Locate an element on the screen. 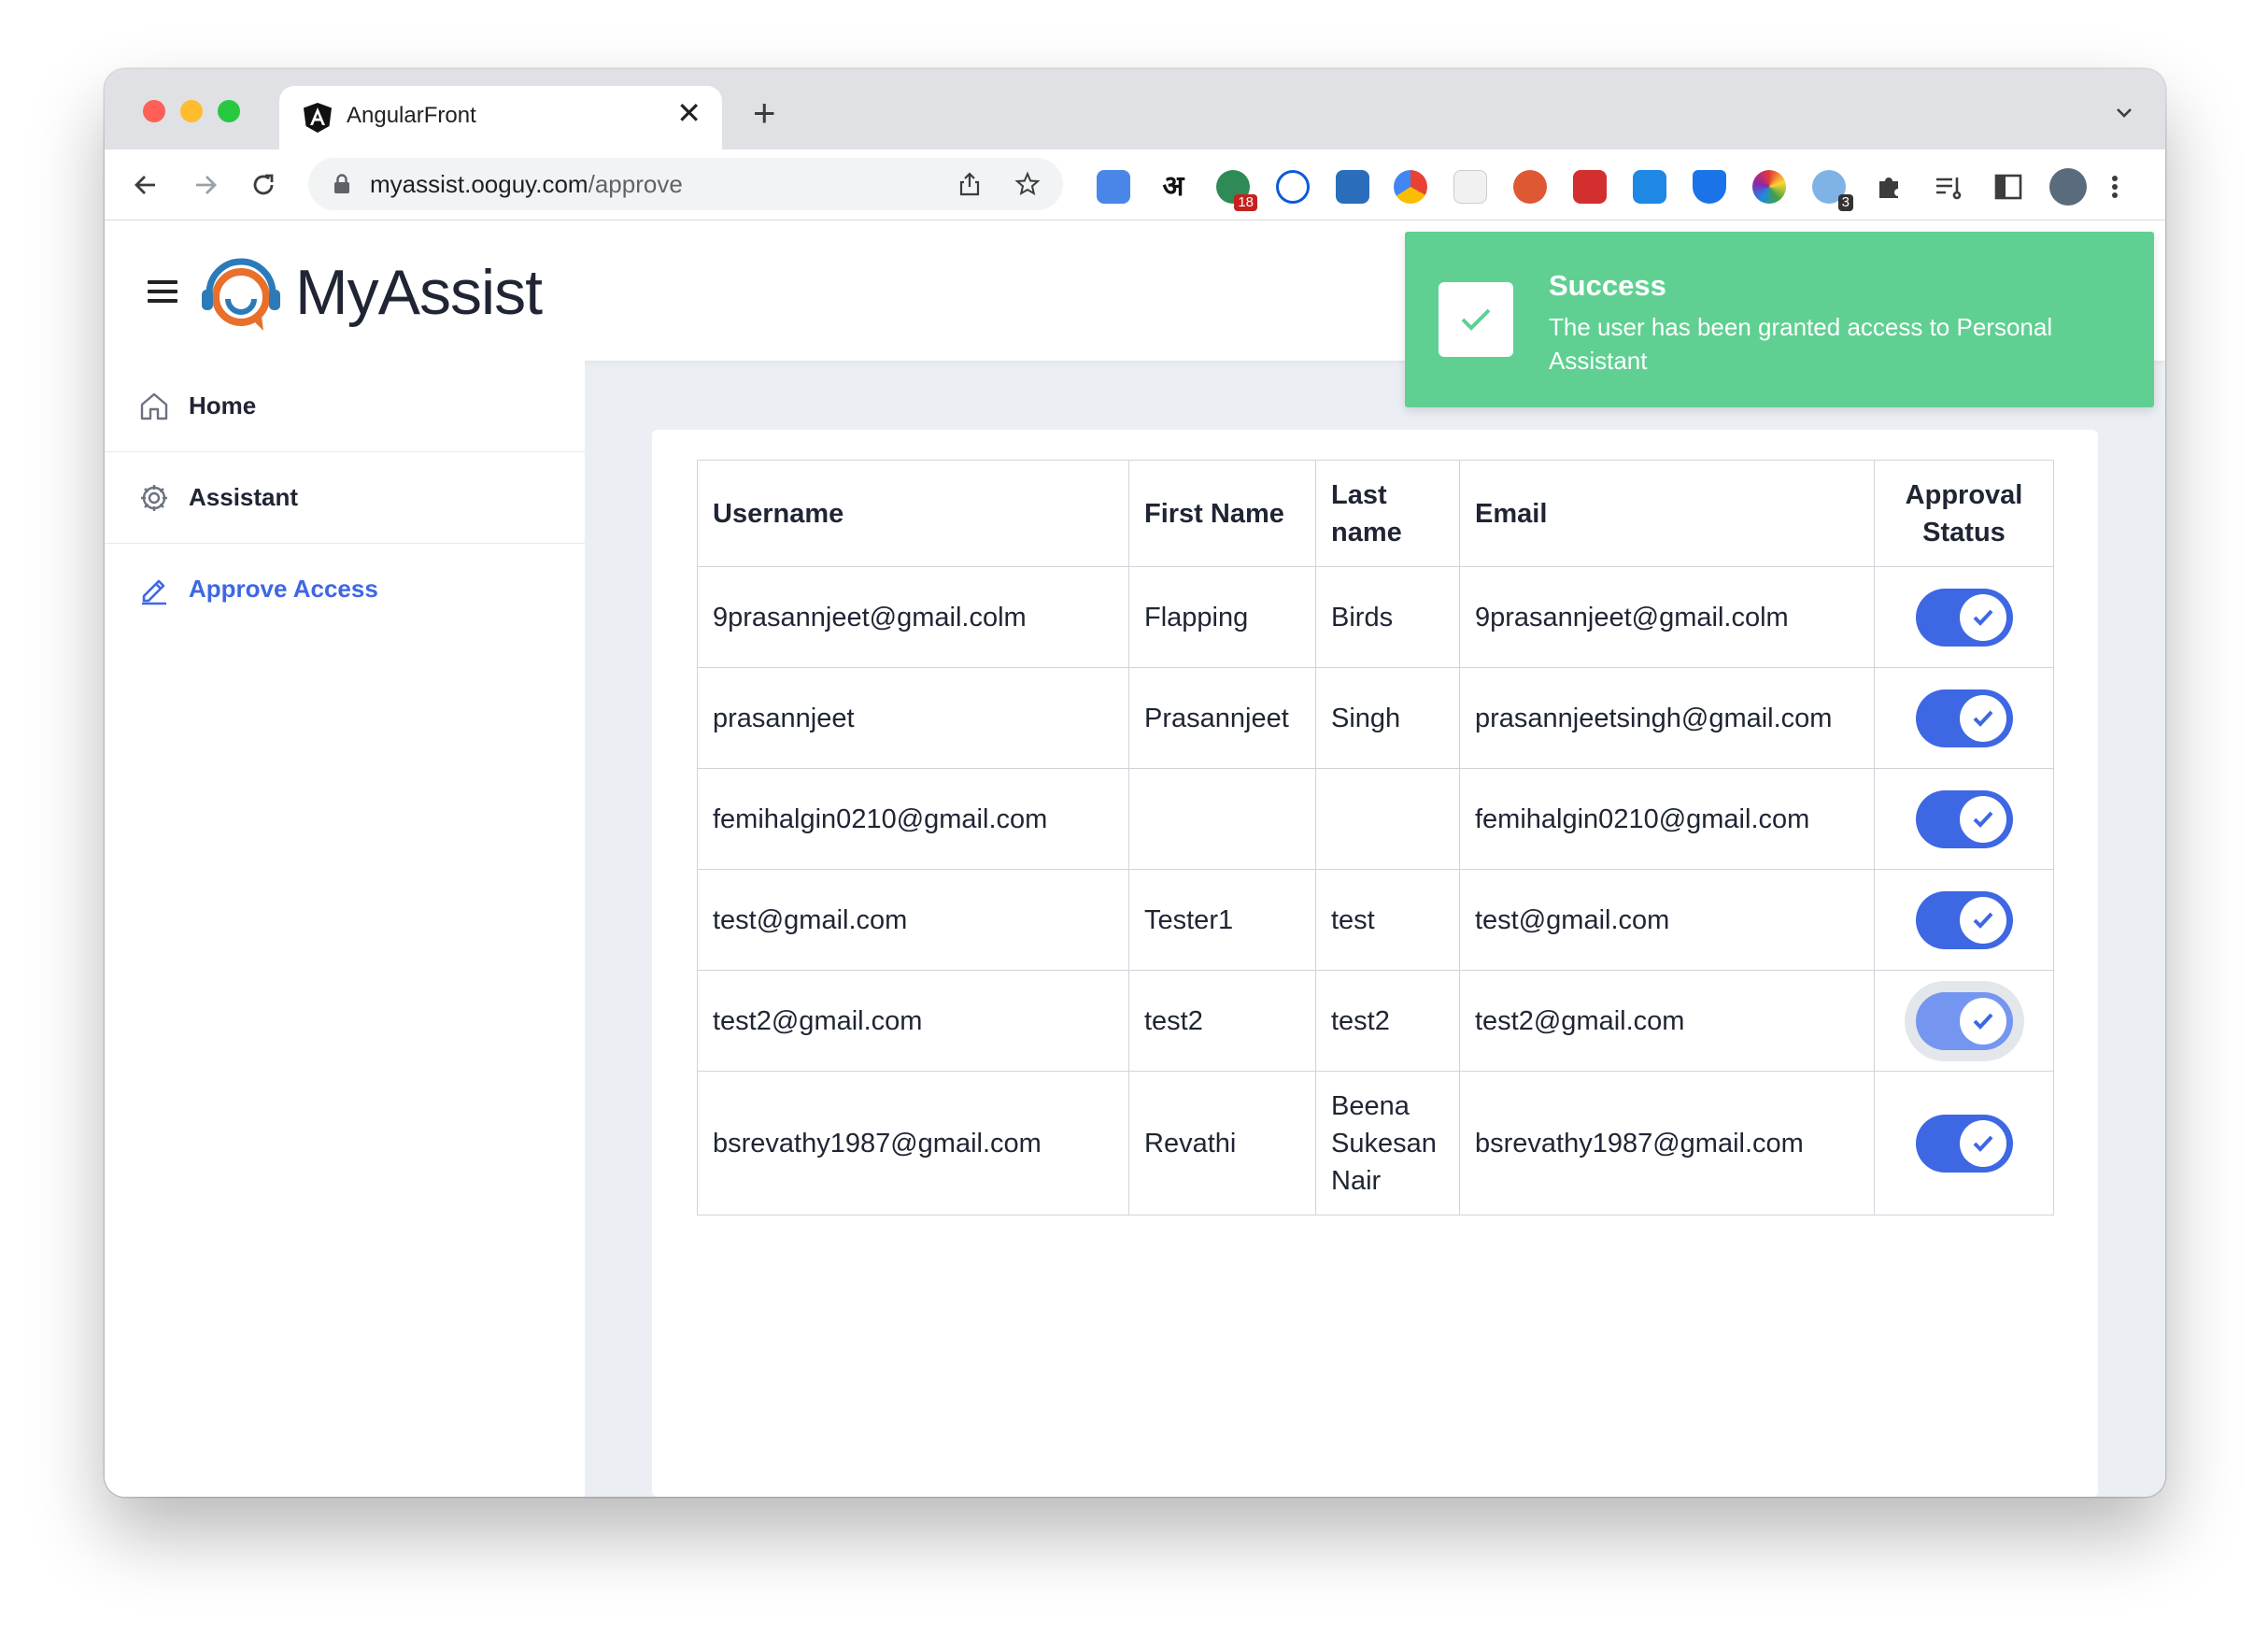 The image size is (2268, 1635). header-first-name: First Name is located at coordinates (1222, 514).